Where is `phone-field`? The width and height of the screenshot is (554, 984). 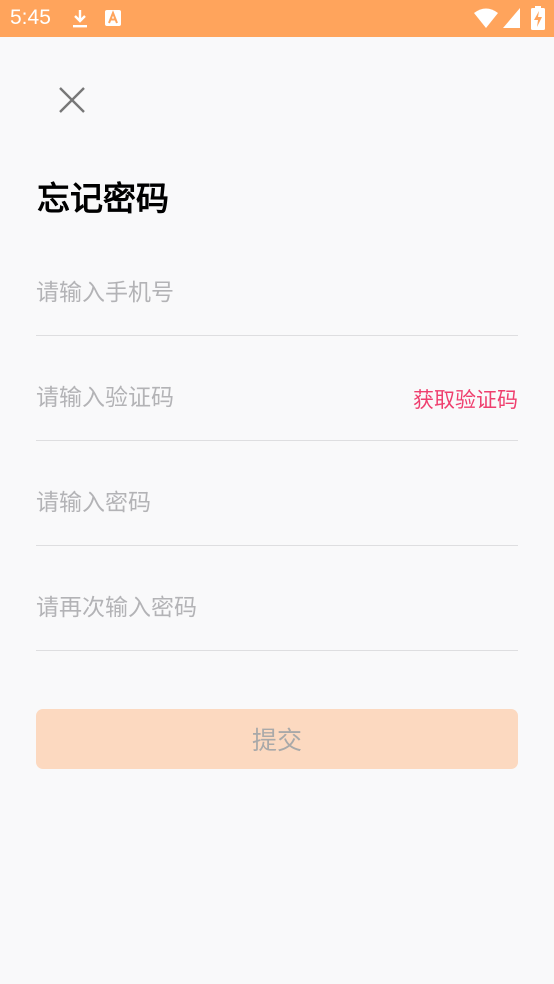 phone-field is located at coordinates (277, 283).